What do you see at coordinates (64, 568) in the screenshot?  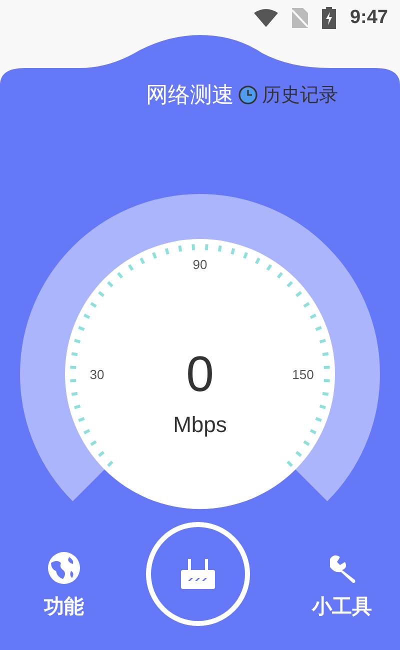 I see `globe-icon` at bounding box center [64, 568].